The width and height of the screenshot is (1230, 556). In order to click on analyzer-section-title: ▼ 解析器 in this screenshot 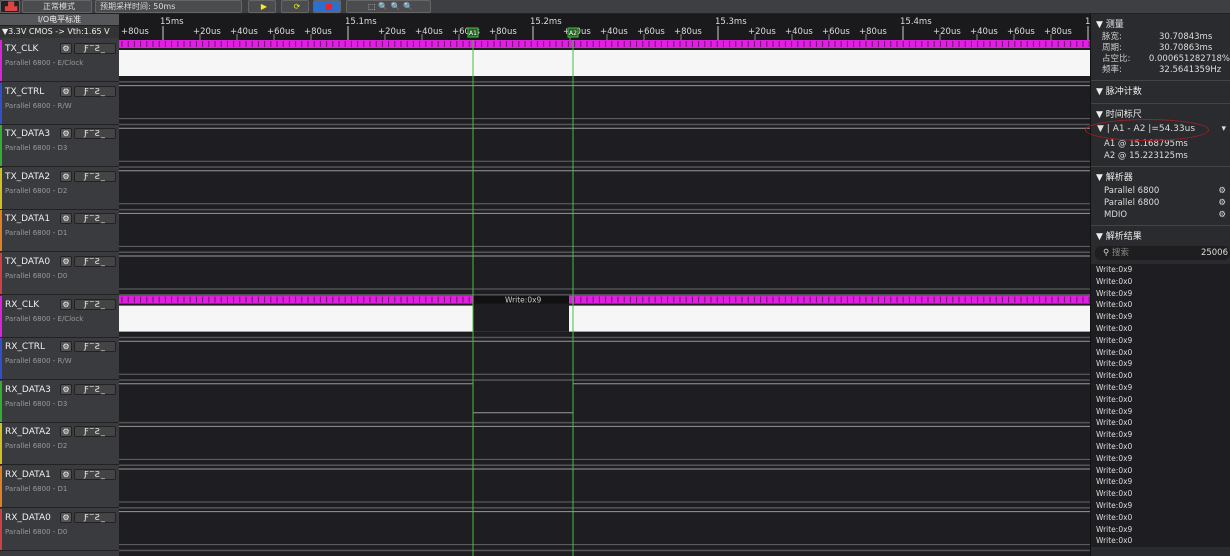, I will do `click(1160, 178)`.